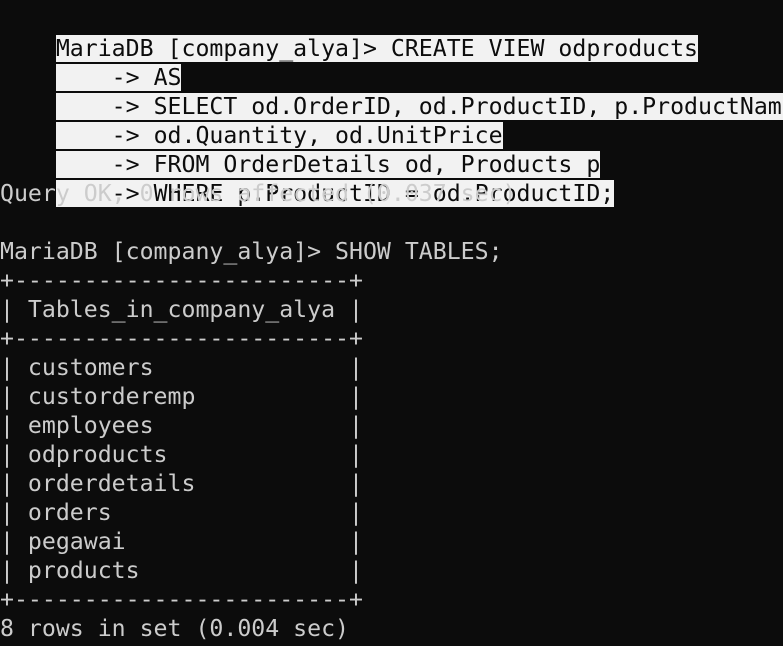  What do you see at coordinates (300, 149) in the screenshot?
I see `terminal-line-from: -> FROM OrderDetails od, Products p` at bounding box center [300, 149].